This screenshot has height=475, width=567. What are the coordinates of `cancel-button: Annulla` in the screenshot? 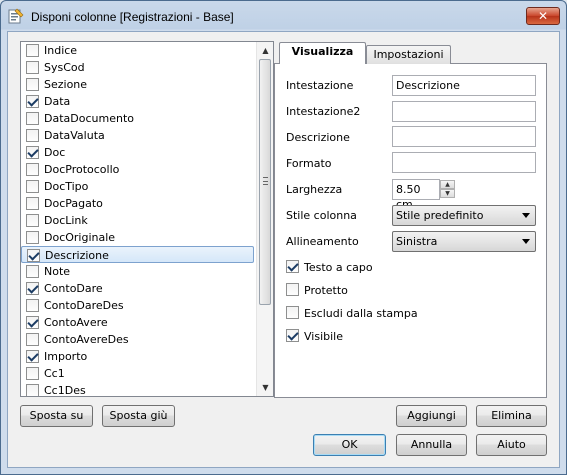 It's located at (431, 445).